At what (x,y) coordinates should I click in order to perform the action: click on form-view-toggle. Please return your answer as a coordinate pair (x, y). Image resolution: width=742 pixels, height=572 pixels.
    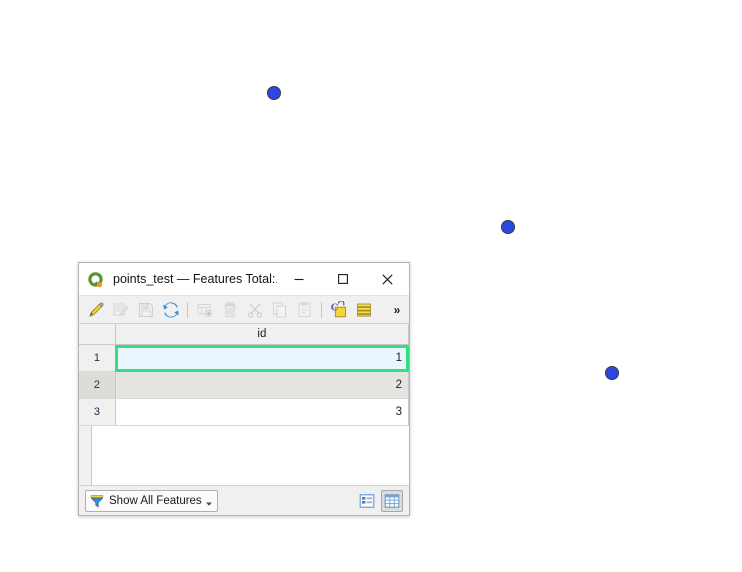
    Looking at the image, I should click on (367, 501).